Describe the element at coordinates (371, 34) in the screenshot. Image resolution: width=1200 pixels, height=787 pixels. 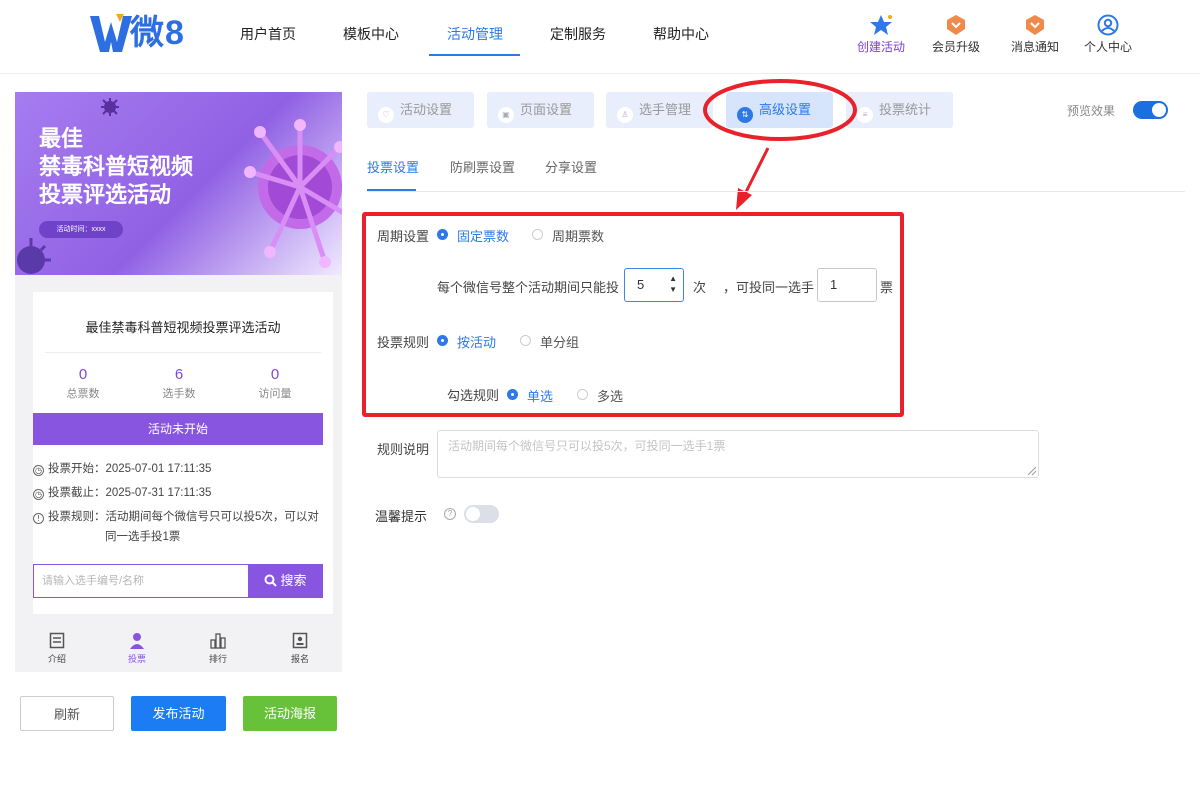
I see `nav-templates: 模板中心` at that location.